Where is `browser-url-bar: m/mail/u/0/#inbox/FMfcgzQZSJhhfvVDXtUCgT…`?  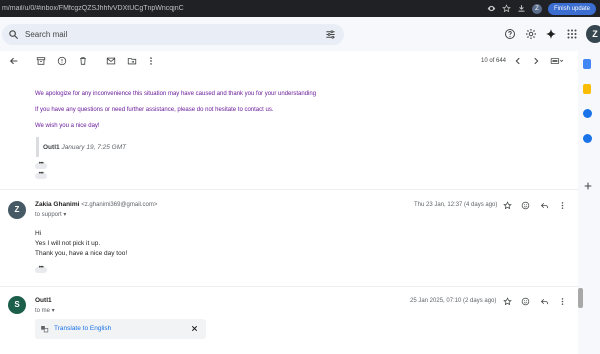
browser-url-bar: m/mail/u/0/#inbox/FMfcgzQZSJhhfvVDXtUCgT… is located at coordinates (300, 8).